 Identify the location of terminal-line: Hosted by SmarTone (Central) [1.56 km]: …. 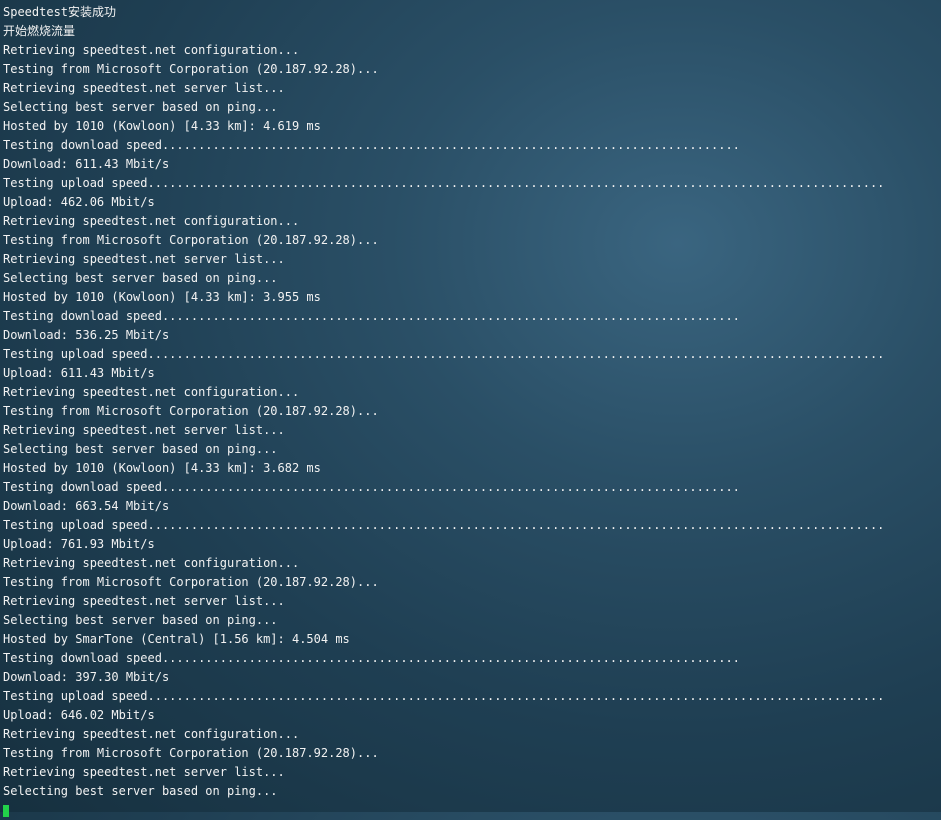
(176, 639).